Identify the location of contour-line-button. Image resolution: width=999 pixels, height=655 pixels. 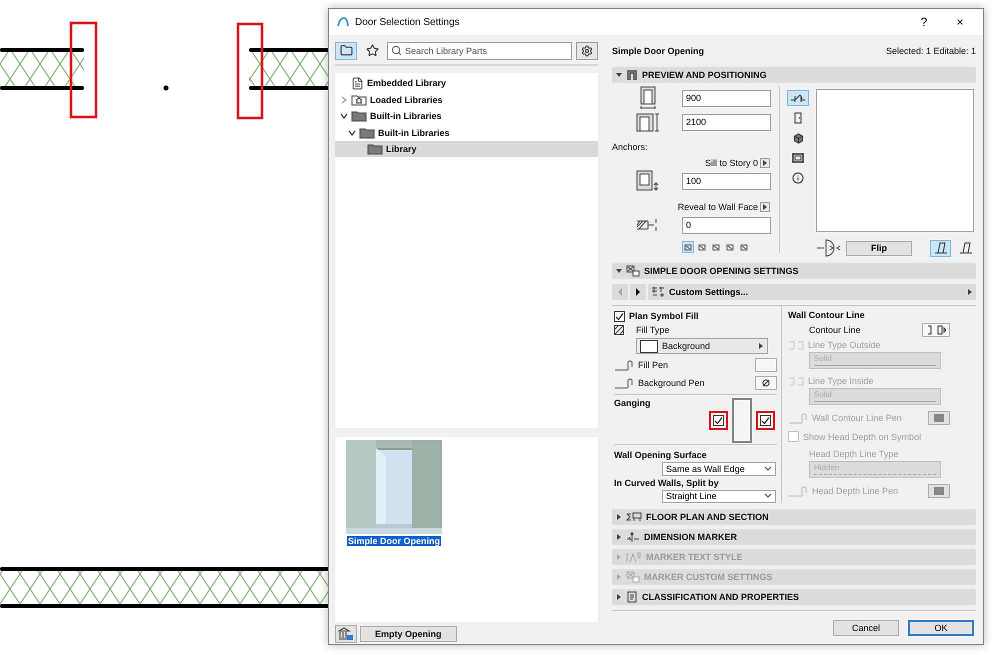
(936, 329).